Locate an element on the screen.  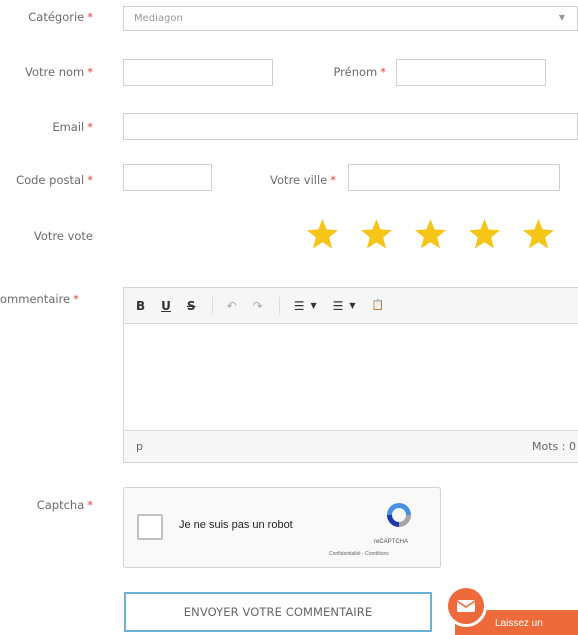
first-name-label: Prénom * is located at coordinates (338, 72).